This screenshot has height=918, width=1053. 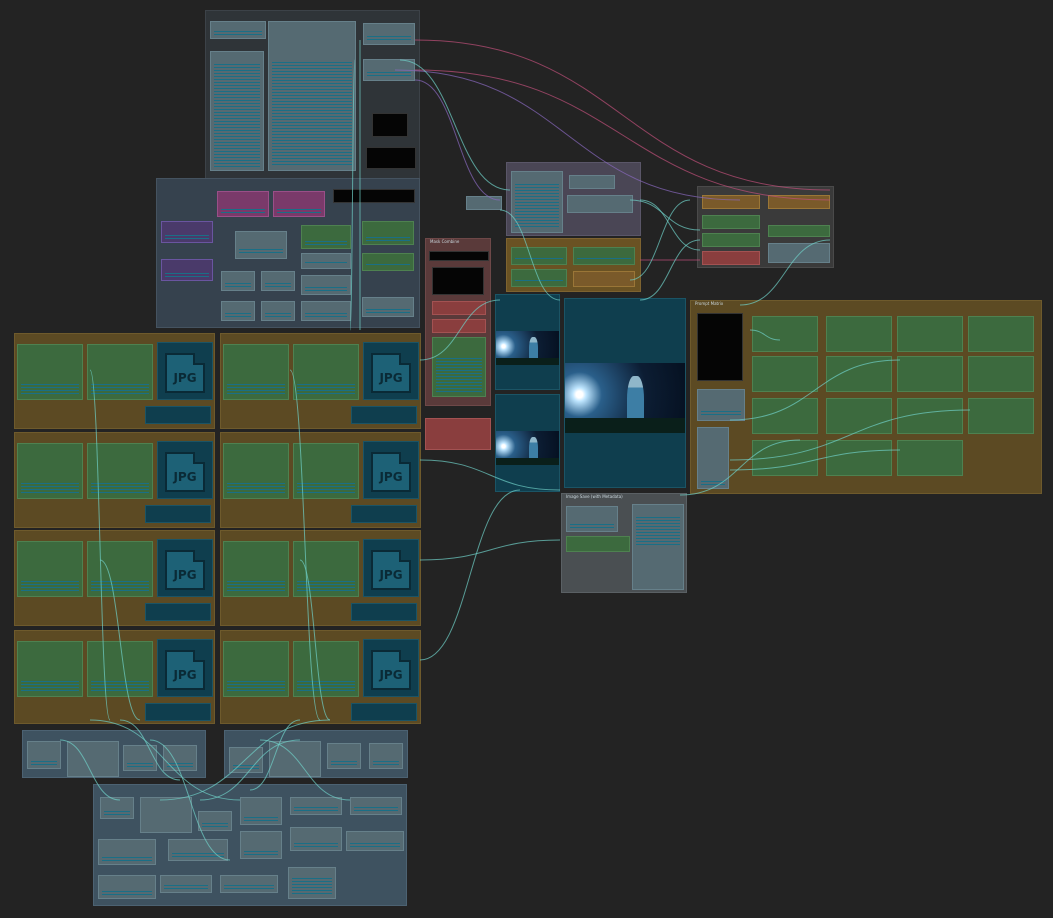 I want to click on node-small-connector, so click(x=484, y=203).